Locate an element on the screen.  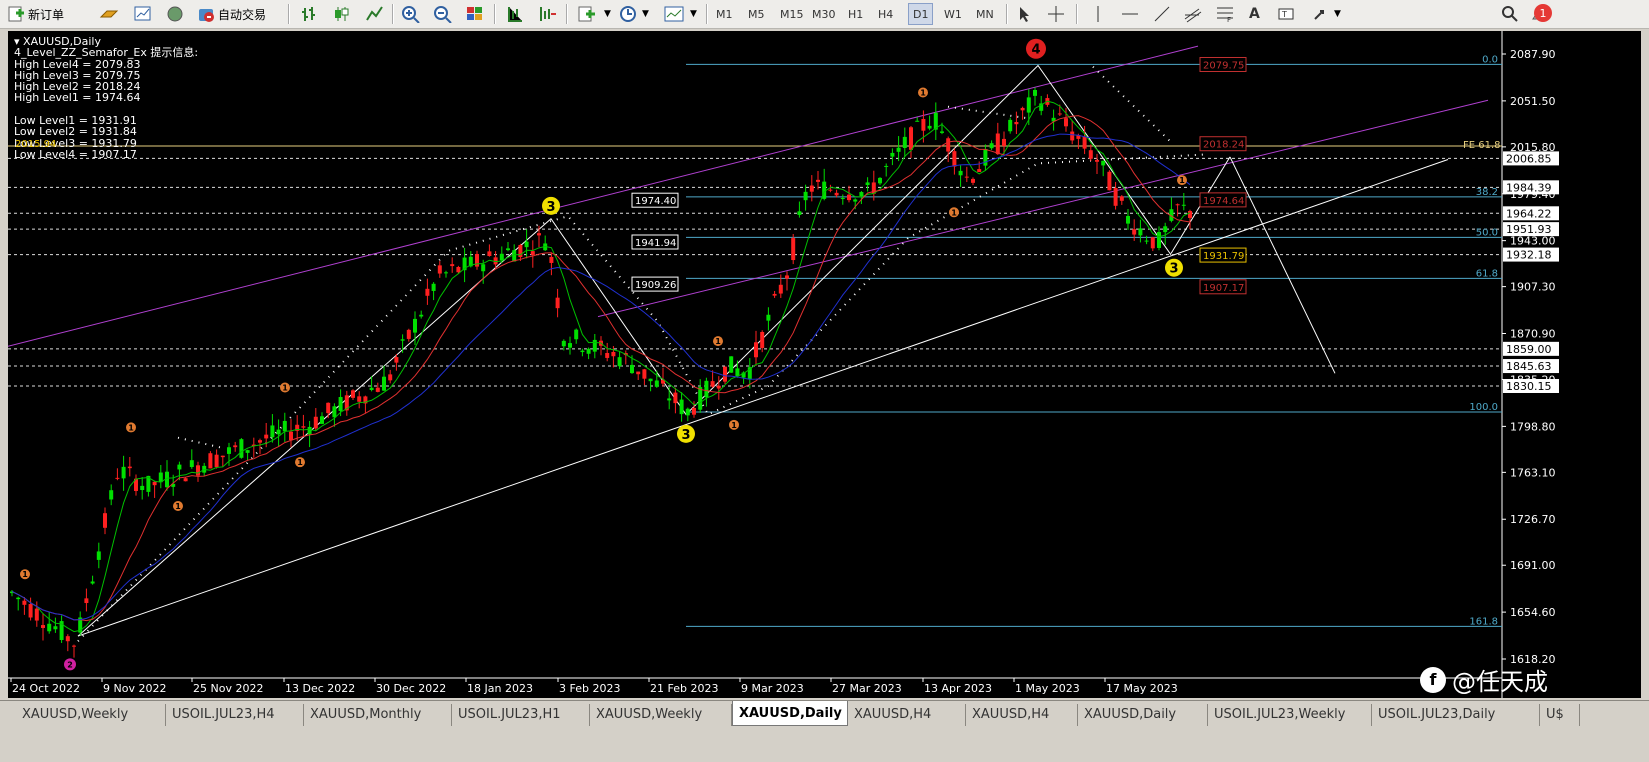
autoscroll-button is located at coordinates (547, 14).